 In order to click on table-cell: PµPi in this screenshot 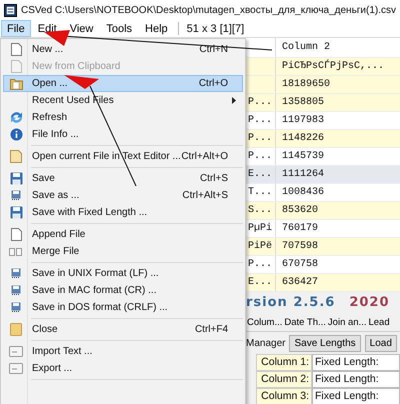, I will do `click(261, 228)`.